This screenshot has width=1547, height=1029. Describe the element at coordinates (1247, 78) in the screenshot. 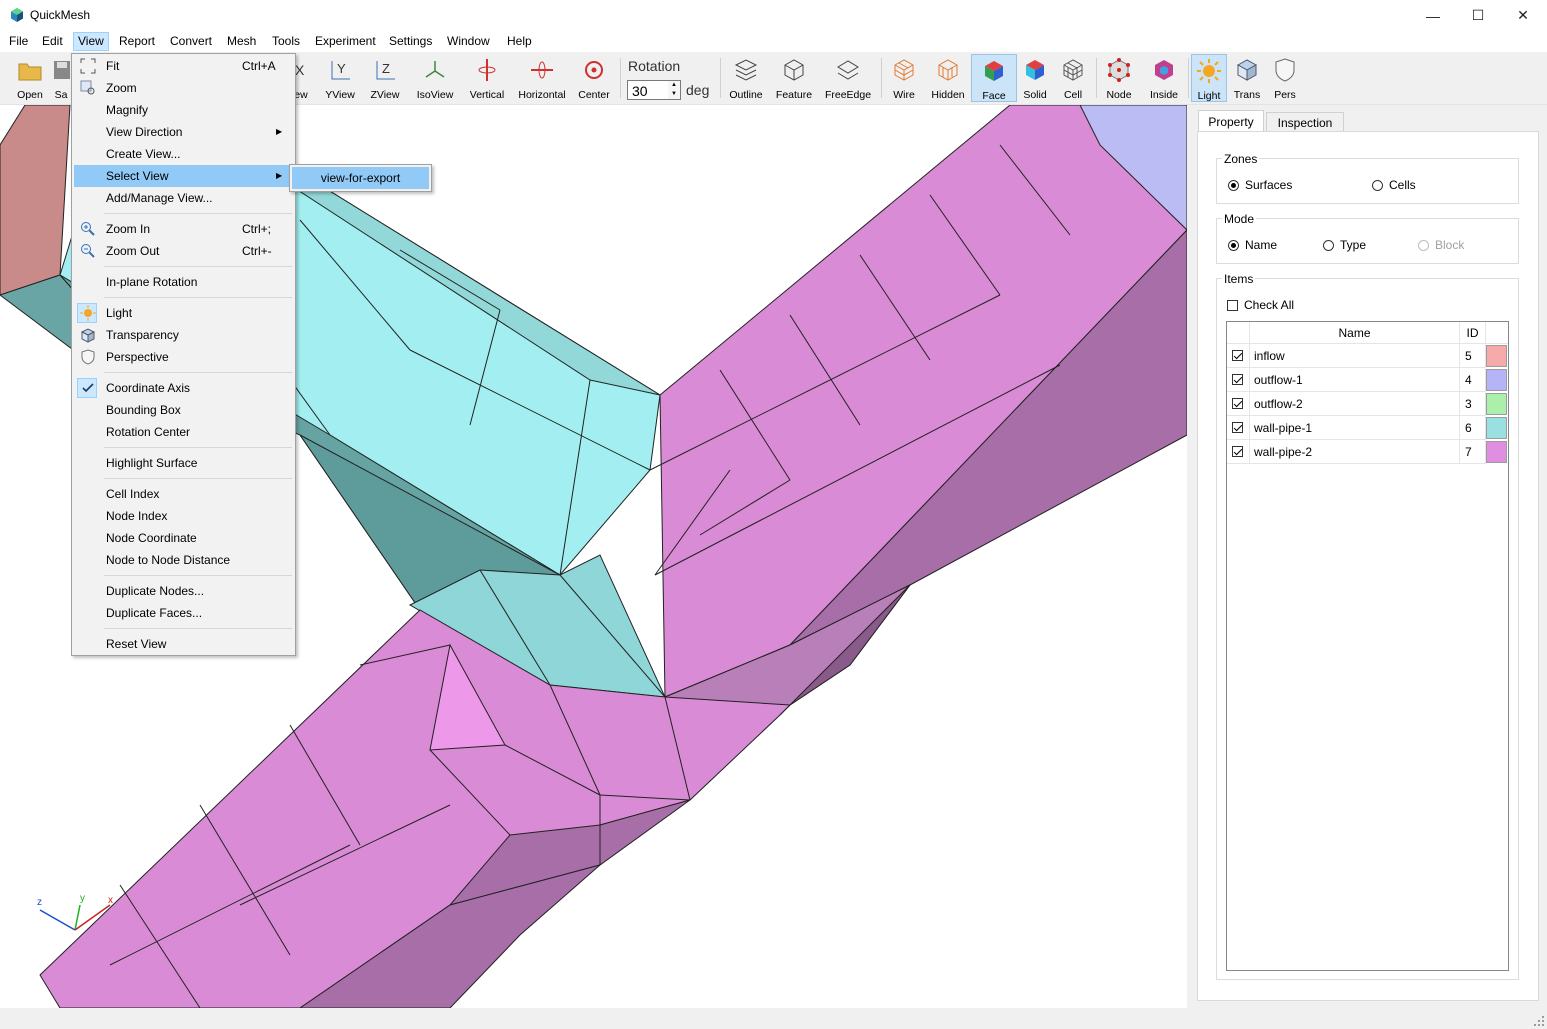

I see `trans-button: Trans` at that location.